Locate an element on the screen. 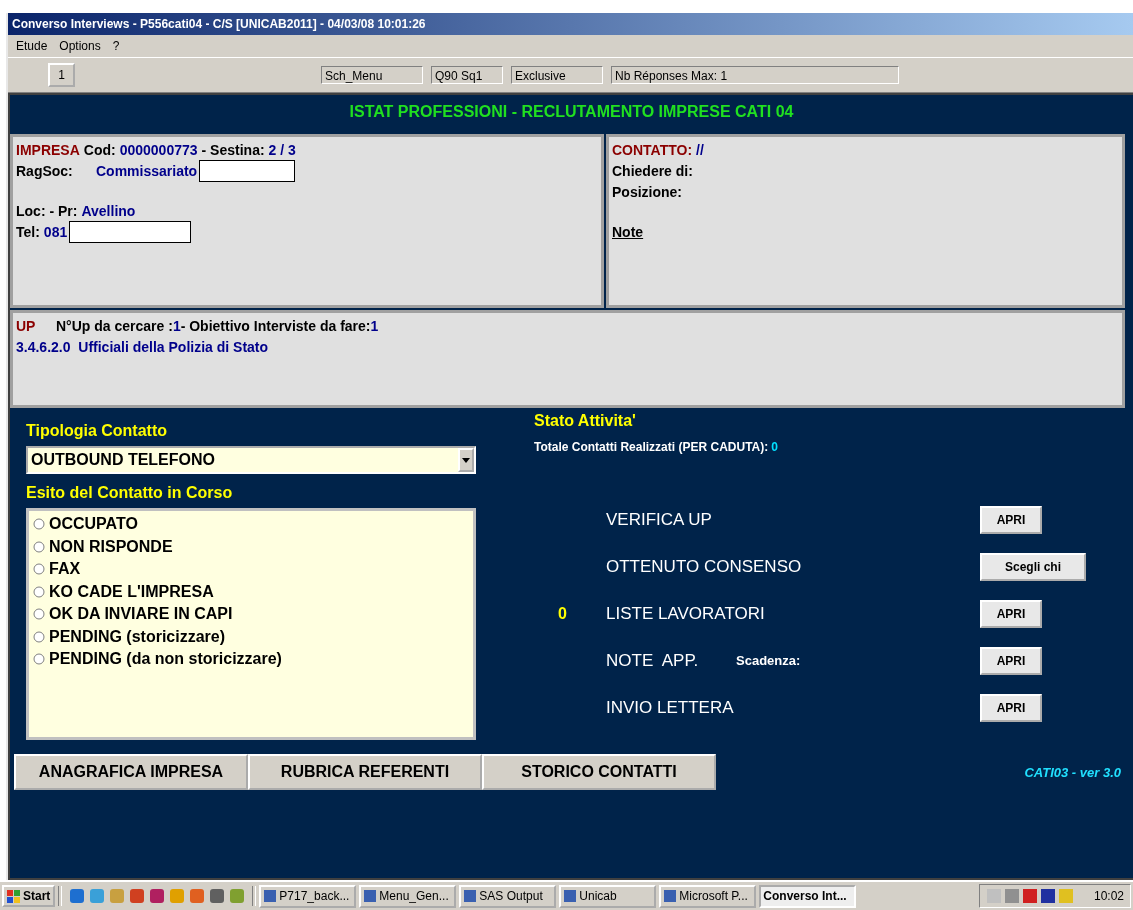 This screenshot has width=1133, height=910. field-label: Scadenza: is located at coordinates (768, 660).